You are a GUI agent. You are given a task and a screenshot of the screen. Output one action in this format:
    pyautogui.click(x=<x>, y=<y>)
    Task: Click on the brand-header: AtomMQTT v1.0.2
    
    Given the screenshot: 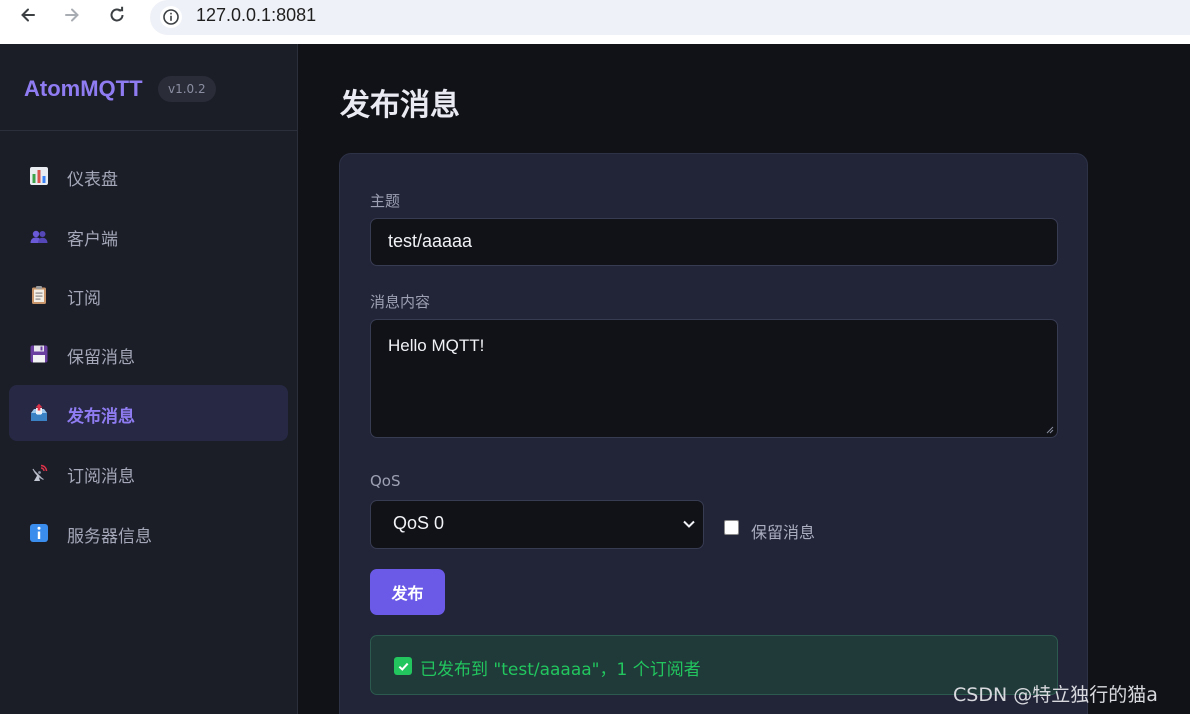 What is the action you would take?
    pyautogui.click(x=148, y=87)
    